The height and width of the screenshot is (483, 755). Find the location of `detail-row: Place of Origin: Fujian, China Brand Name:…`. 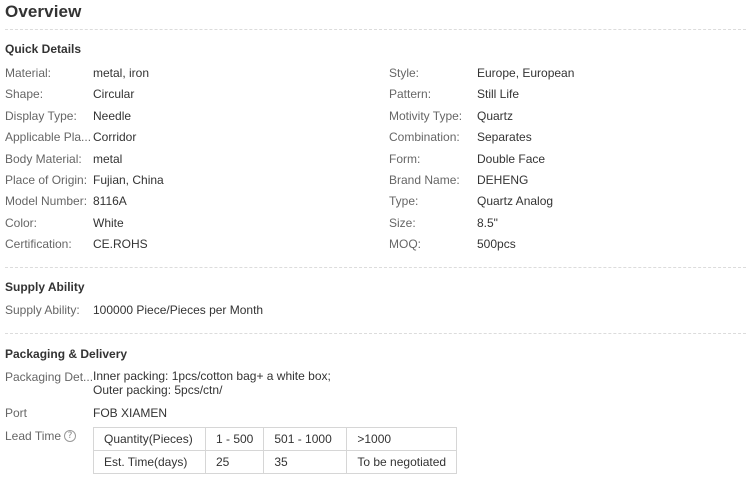

detail-row: Place of Origin: Fujian, China Brand Name:… is located at coordinates (377, 182).